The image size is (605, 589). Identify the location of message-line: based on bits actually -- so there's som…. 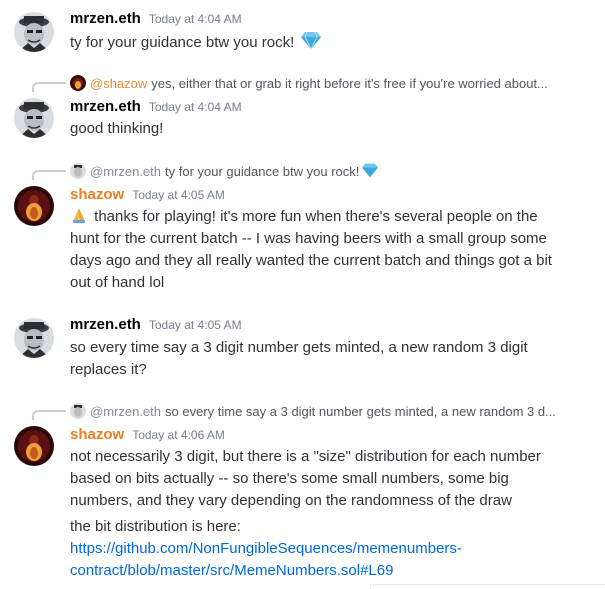
(289, 478).